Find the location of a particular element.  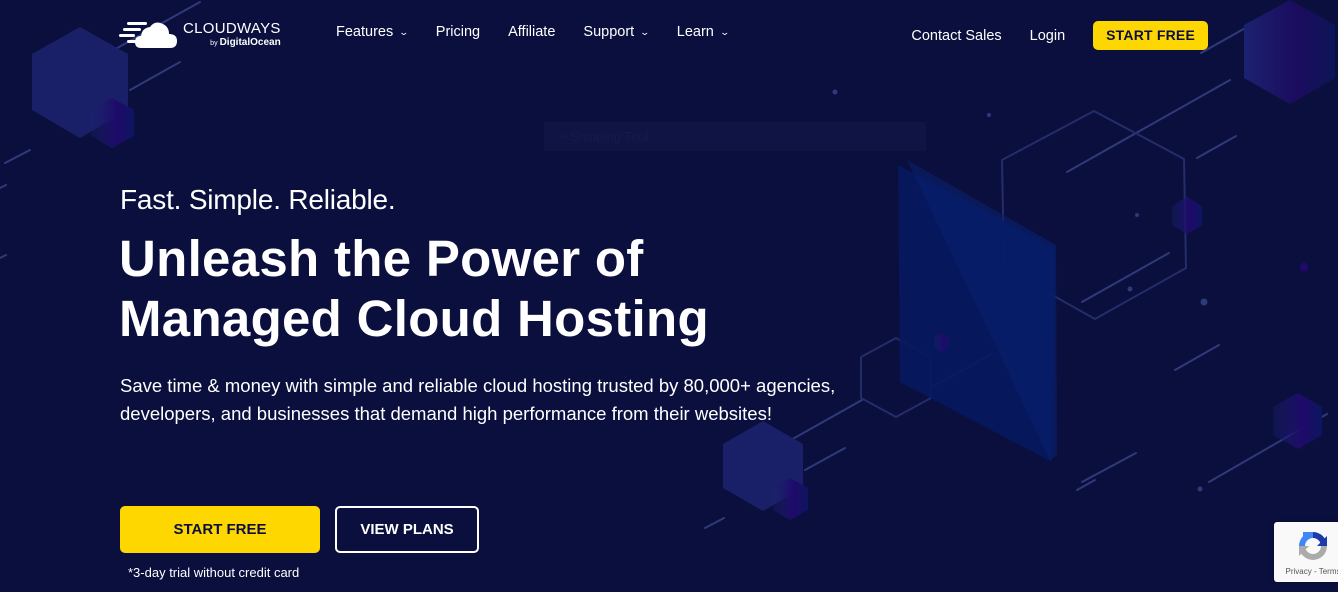

hero-start-free-button: START FREE is located at coordinates (220, 529).